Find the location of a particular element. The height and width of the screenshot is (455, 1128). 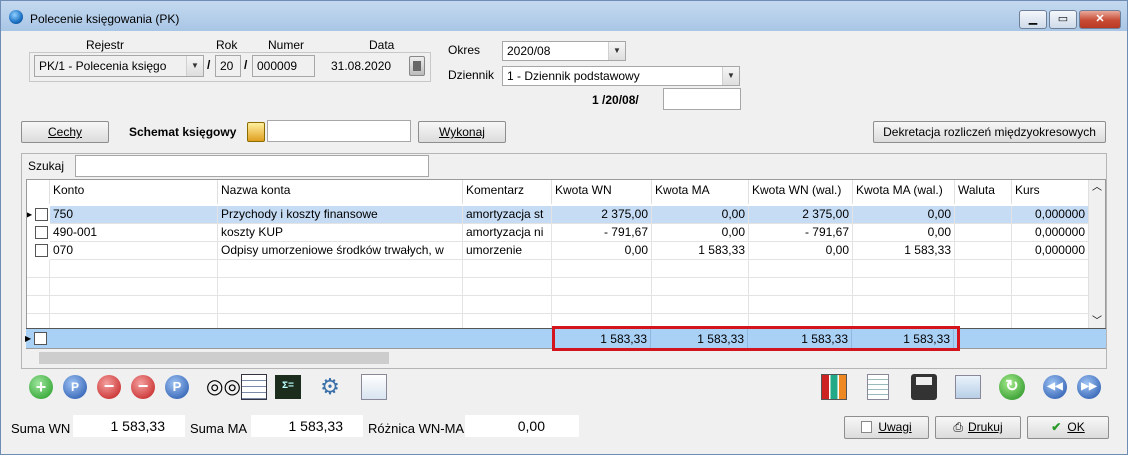

suma-ma-label: Suma MA is located at coordinates (219, 428).